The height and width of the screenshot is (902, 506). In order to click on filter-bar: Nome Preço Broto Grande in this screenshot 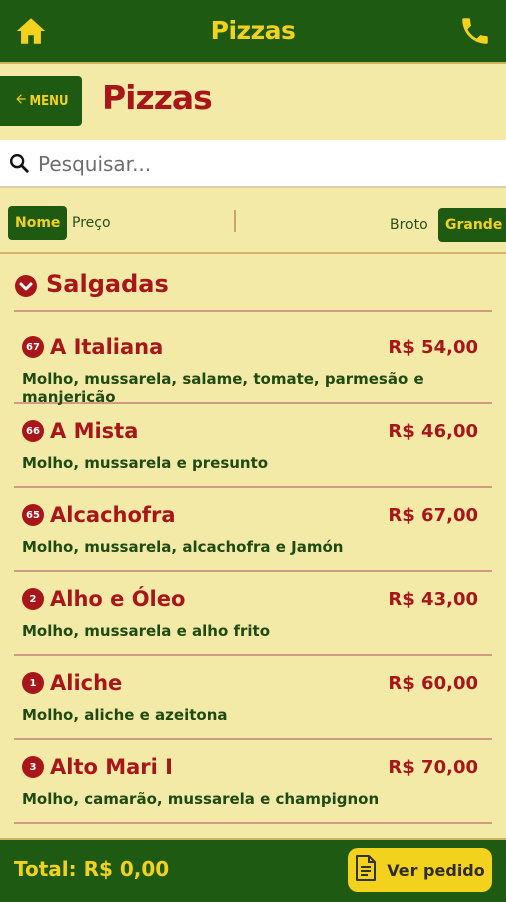, I will do `click(253, 225)`.